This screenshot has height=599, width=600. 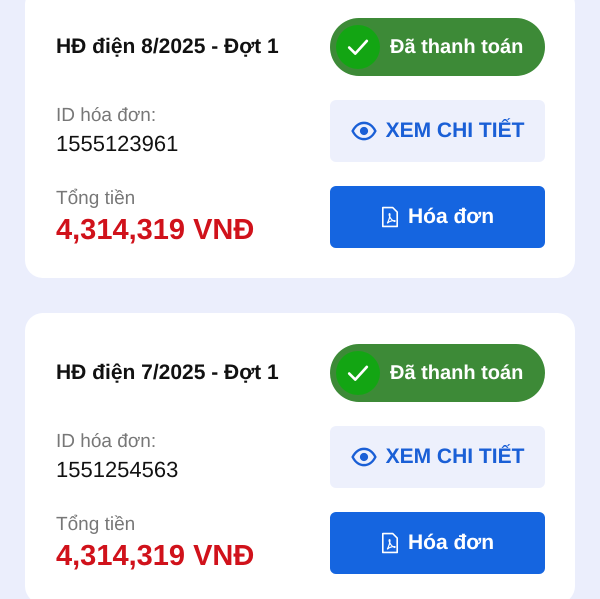 I want to click on invoice-id: 1551254563, so click(x=117, y=470).